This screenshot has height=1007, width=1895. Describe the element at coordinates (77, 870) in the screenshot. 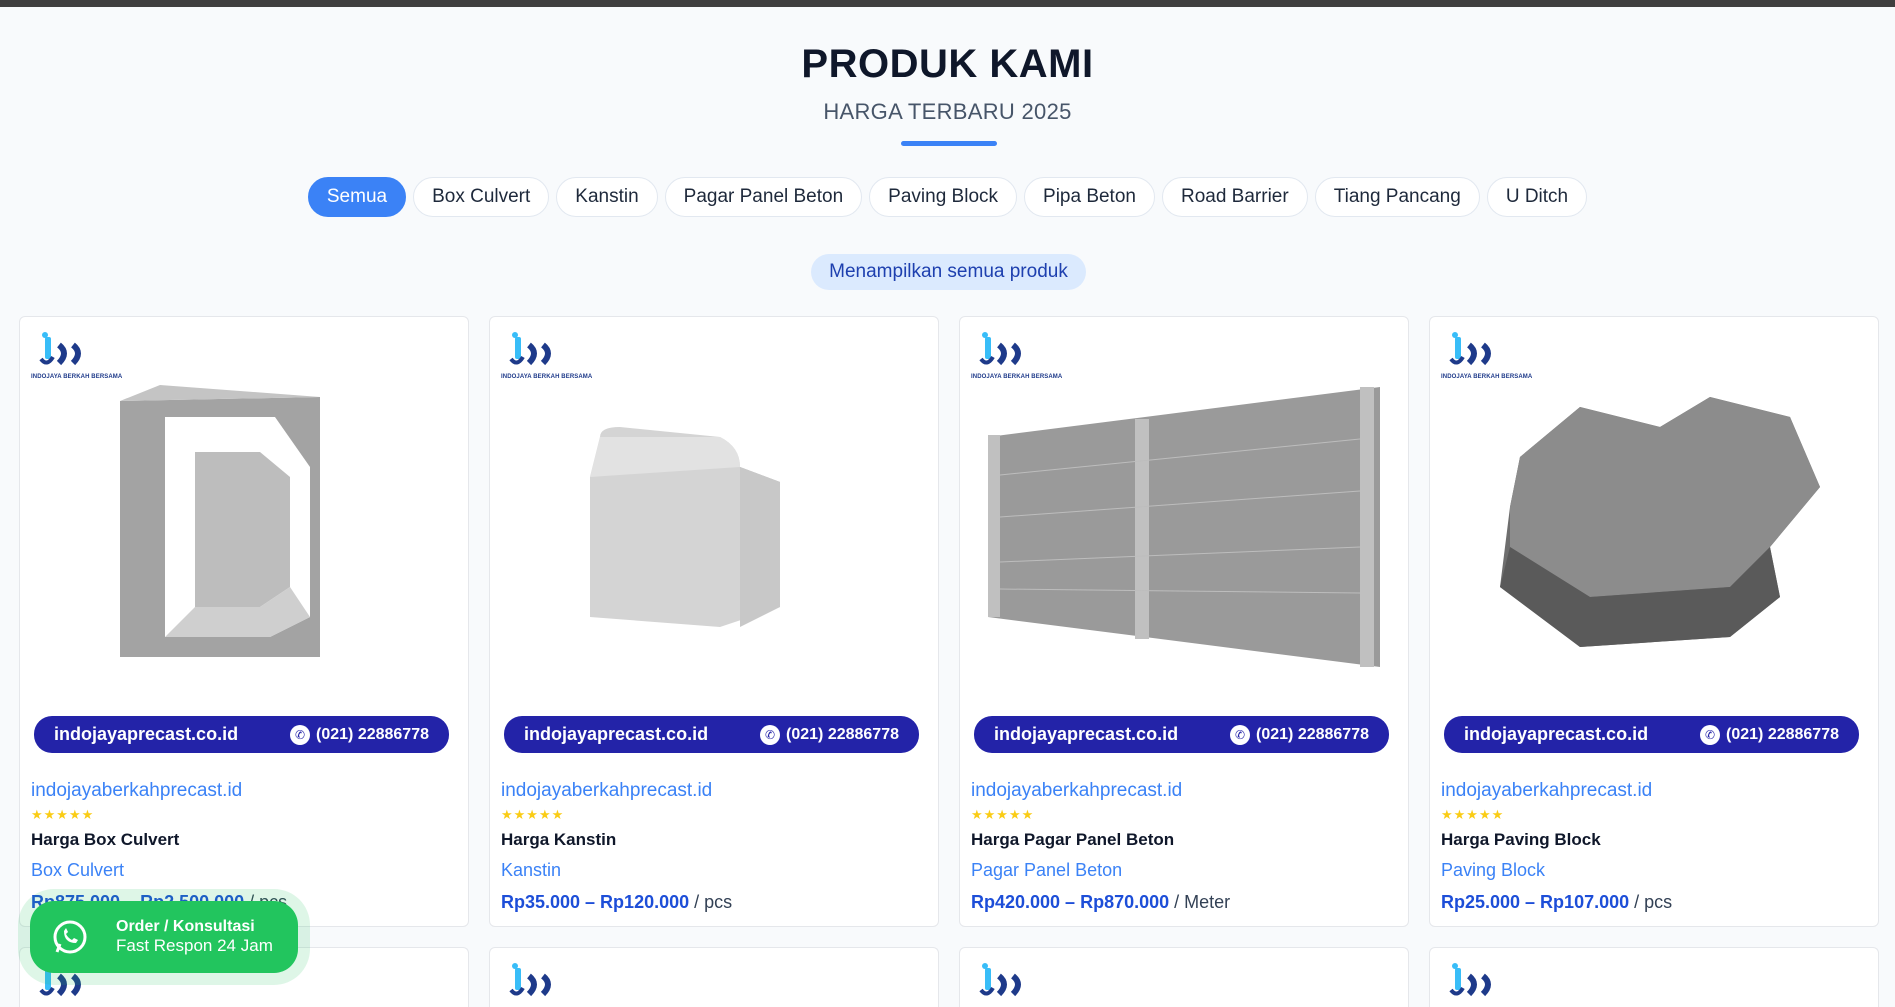

I see `product-category: Box Culvert` at that location.